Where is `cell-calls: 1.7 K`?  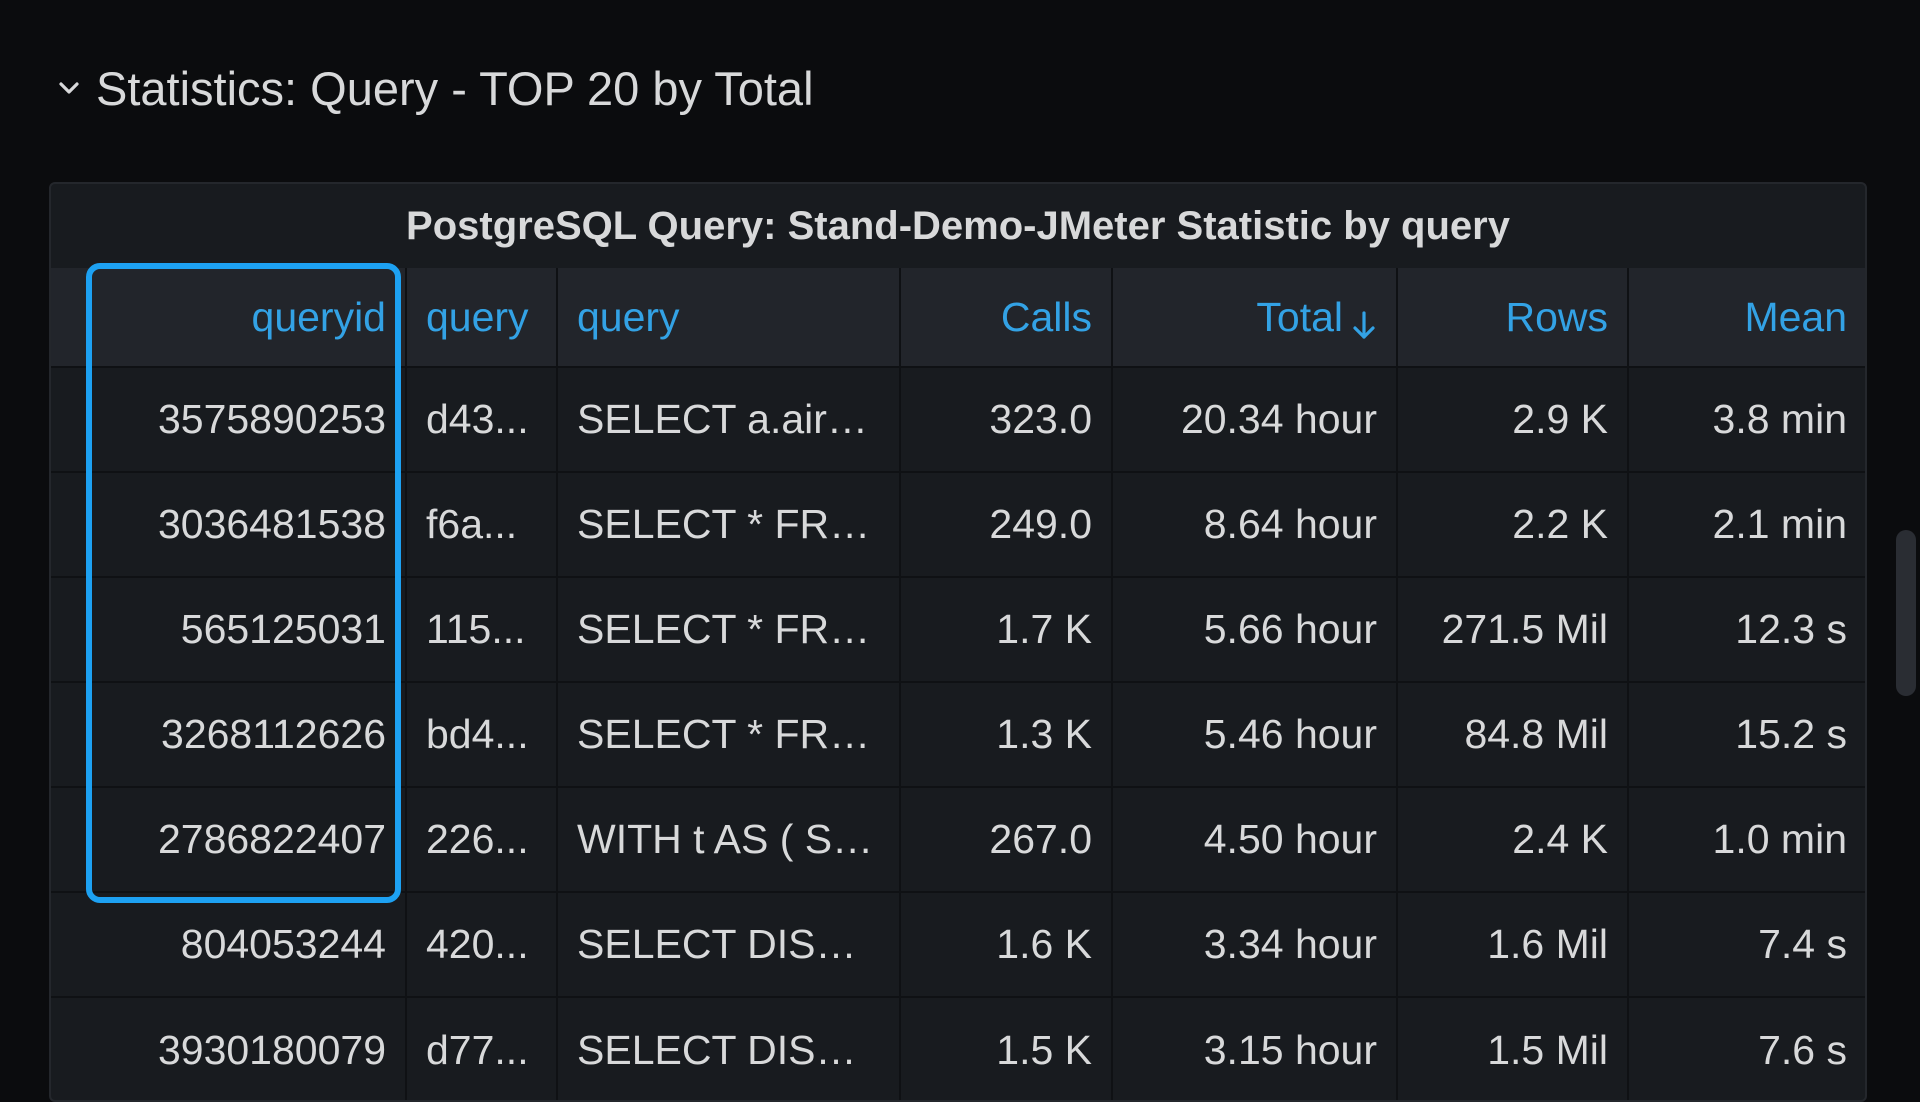 cell-calls: 1.7 K is located at coordinates (1006, 629).